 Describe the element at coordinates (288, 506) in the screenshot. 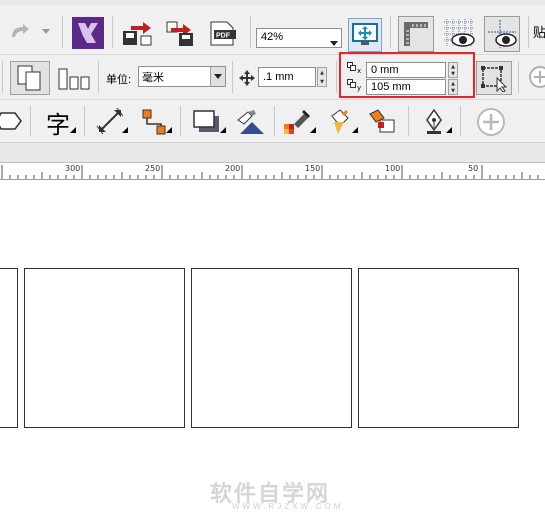

I see `watermark-url: WWW.RJZXW.COM` at that location.